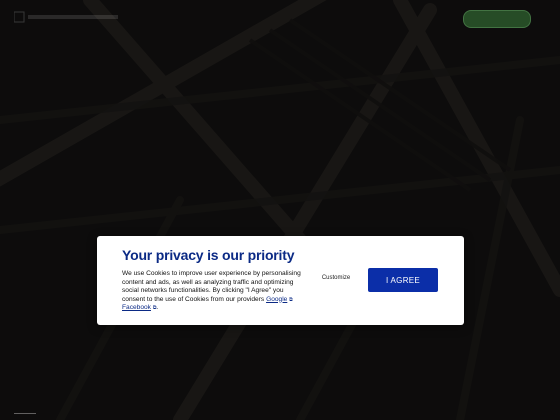  What do you see at coordinates (497, 19) in the screenshot?
I see `nav-cta-button` at bounding box center [497, 19].